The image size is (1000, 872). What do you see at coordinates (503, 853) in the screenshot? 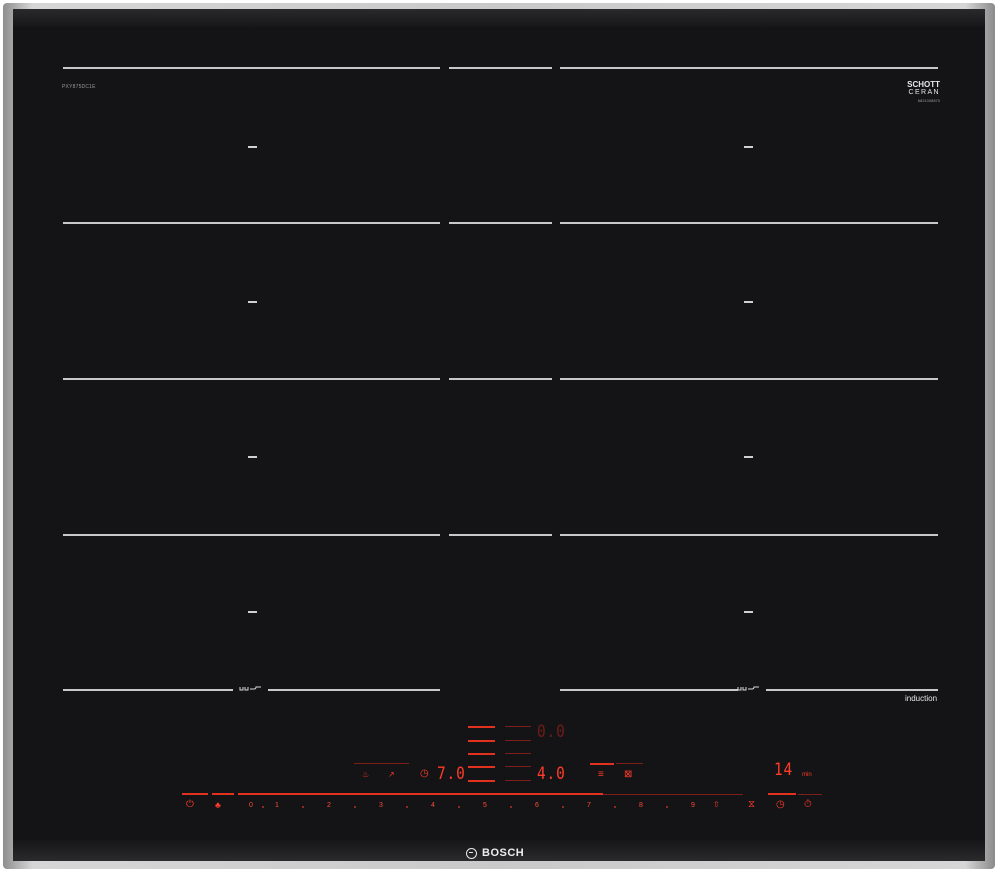
I see `brand-name: BOSCH` at bounding box center [503, 853].